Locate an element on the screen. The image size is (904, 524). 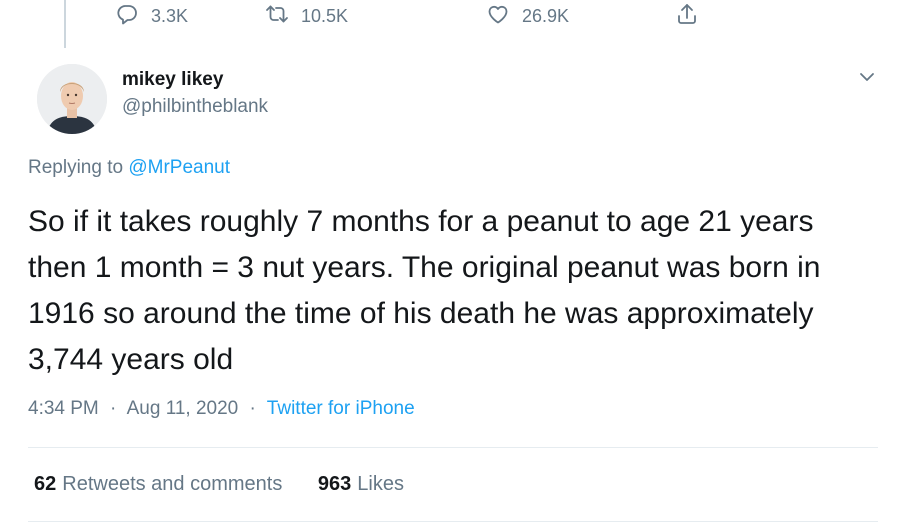
engagement-stats: 62 Retweets and comments 963 Likes is located at coordinates (219, 484).